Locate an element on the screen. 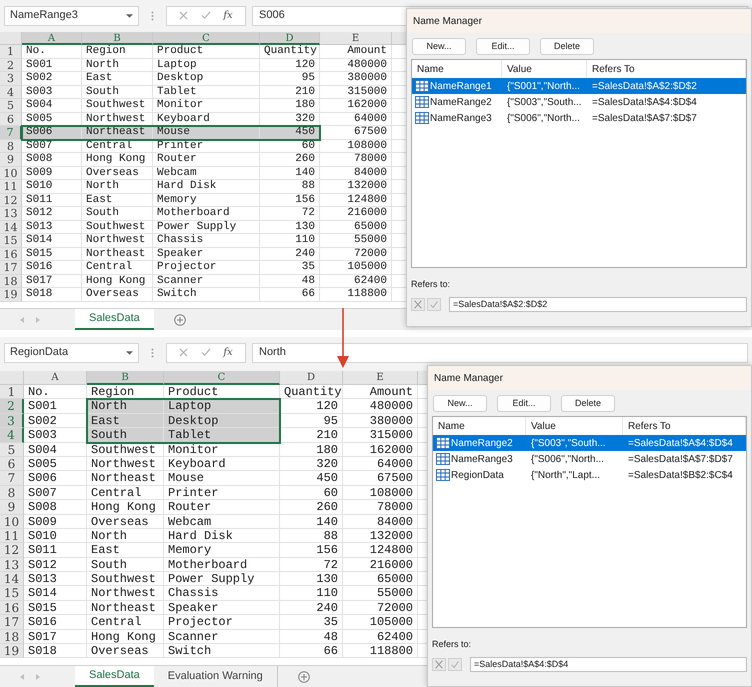  formula-field: North is located at coordinates (500, 352).